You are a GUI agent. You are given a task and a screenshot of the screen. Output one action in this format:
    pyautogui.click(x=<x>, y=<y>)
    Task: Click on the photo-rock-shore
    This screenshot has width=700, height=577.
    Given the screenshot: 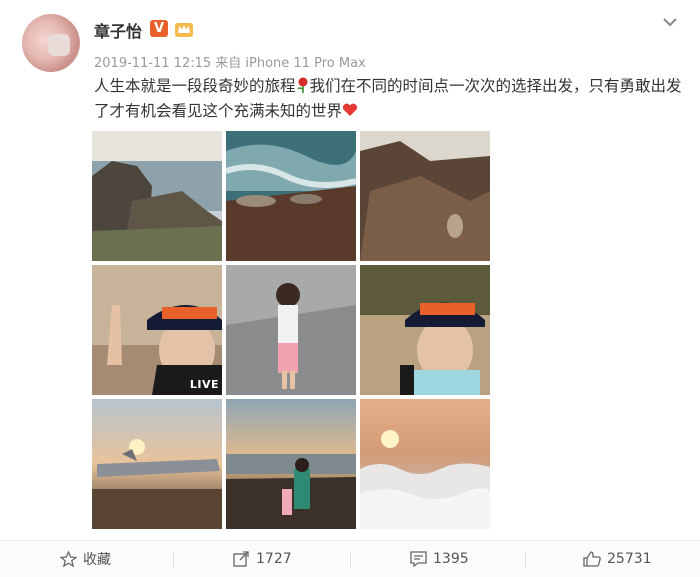 What is the action you would take?
    pyautogui.click(x=425, y=196)
    